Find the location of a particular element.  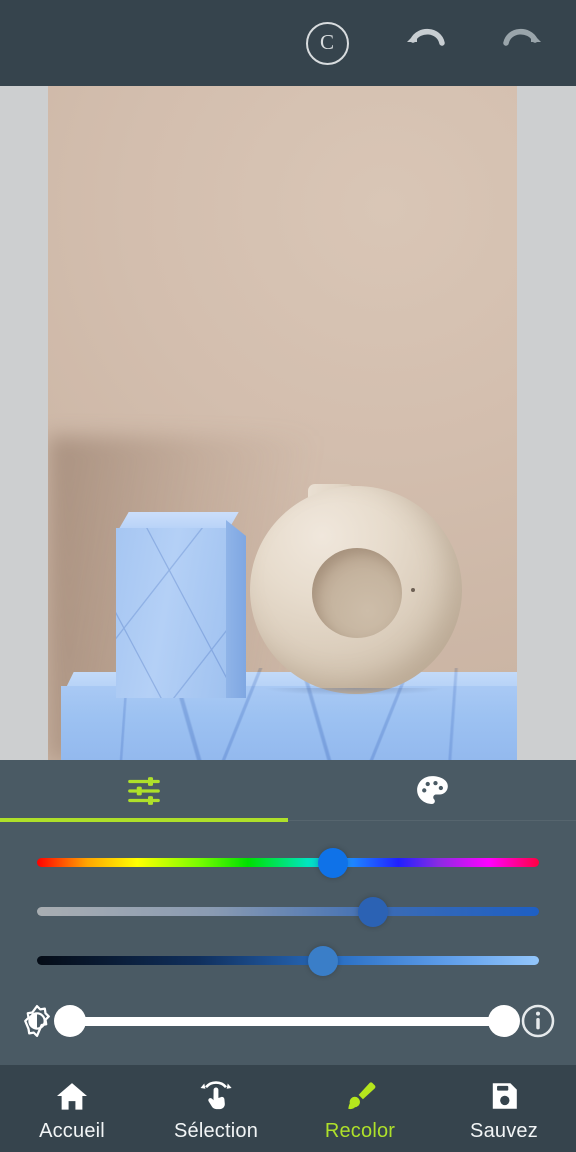

copyright-label: C is located at coordinates (326, 41).